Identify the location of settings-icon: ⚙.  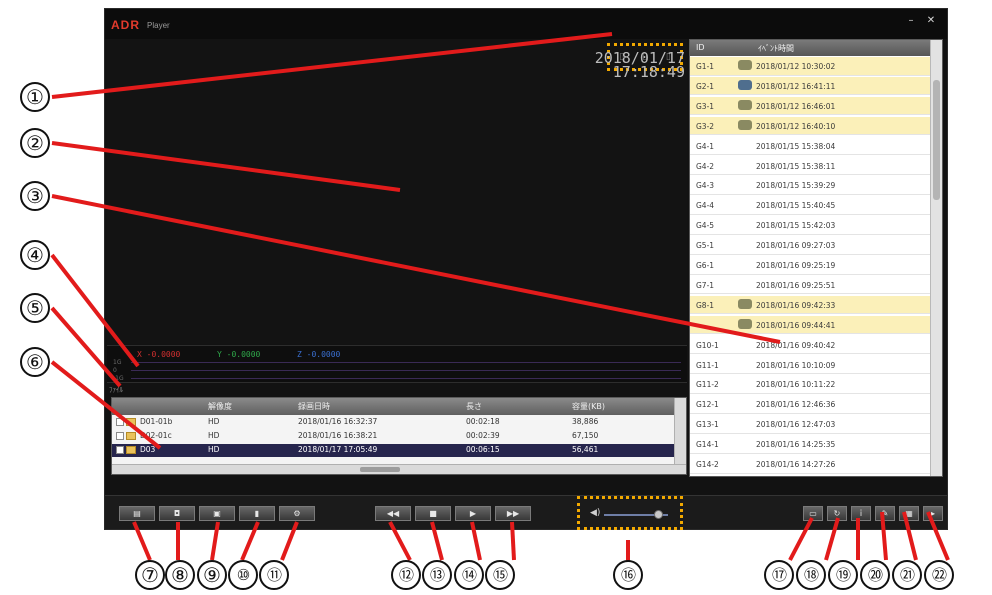
(297, 513).